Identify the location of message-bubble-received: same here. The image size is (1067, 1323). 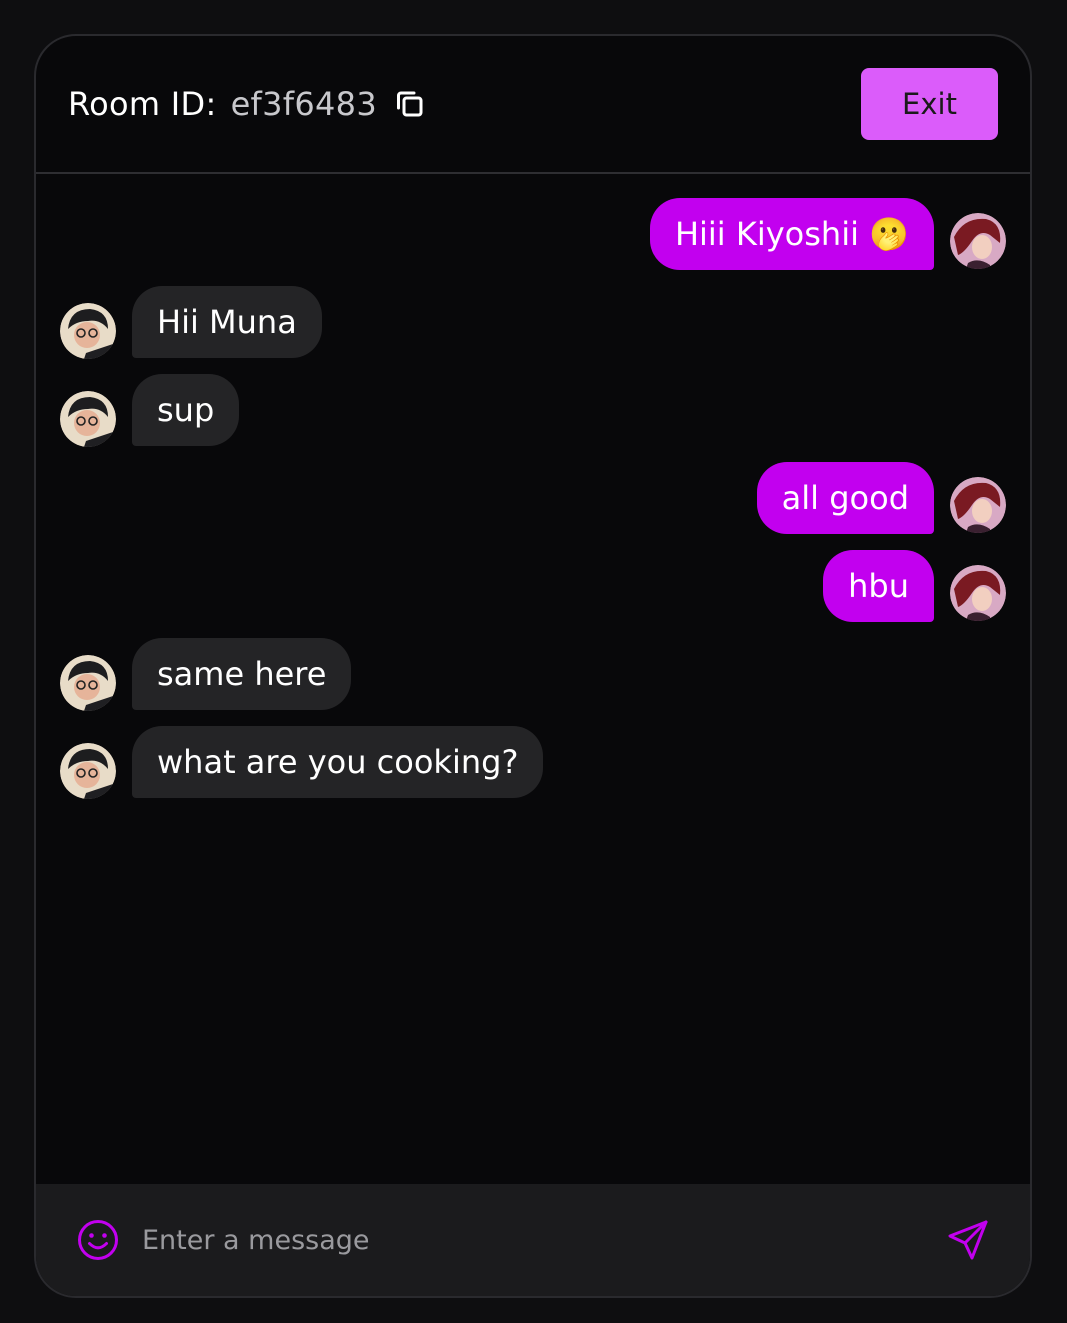
(242, 674).